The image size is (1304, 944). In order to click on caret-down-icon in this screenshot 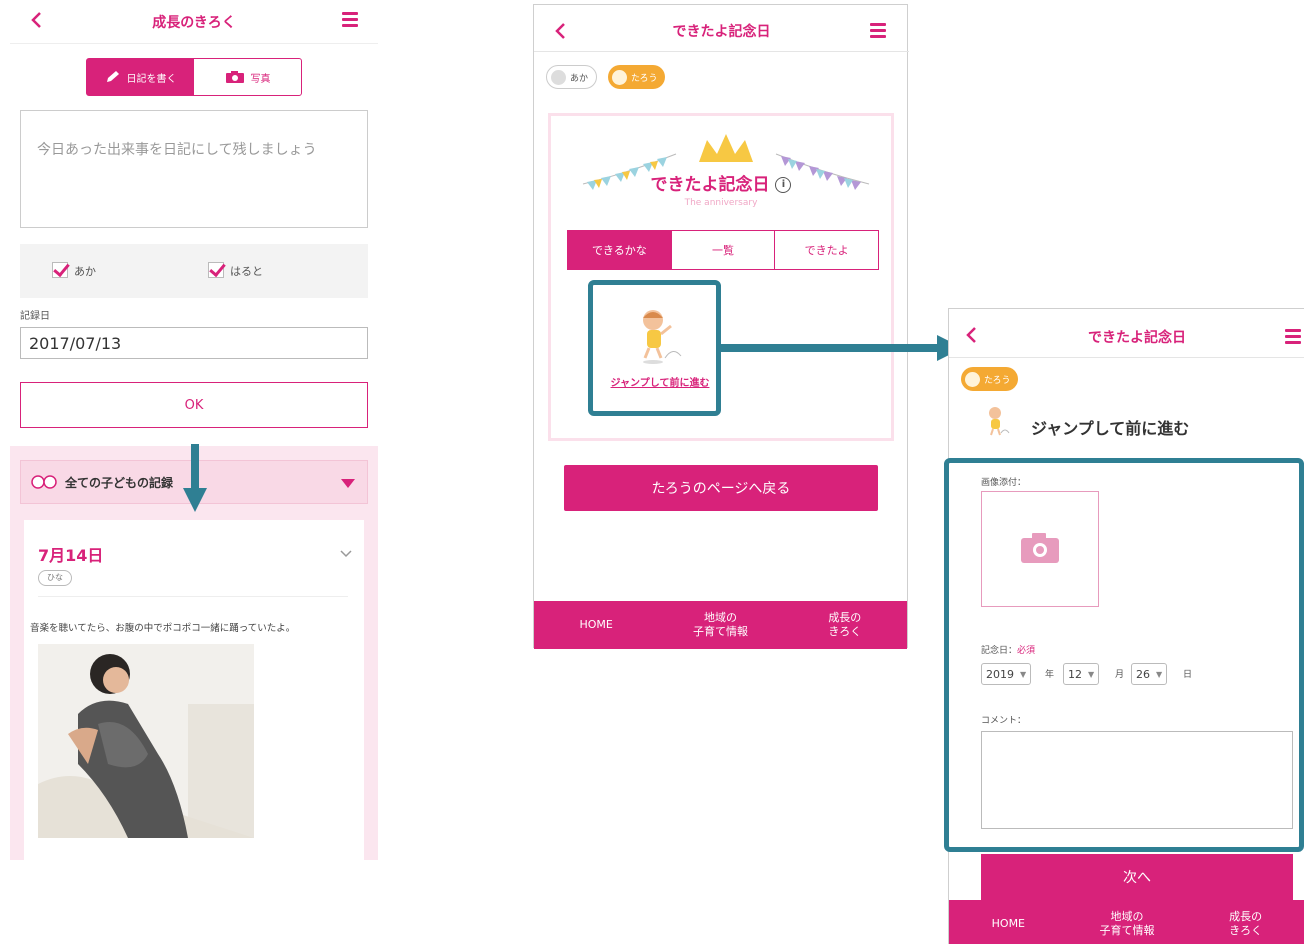, I will do `click(348, 483)`.